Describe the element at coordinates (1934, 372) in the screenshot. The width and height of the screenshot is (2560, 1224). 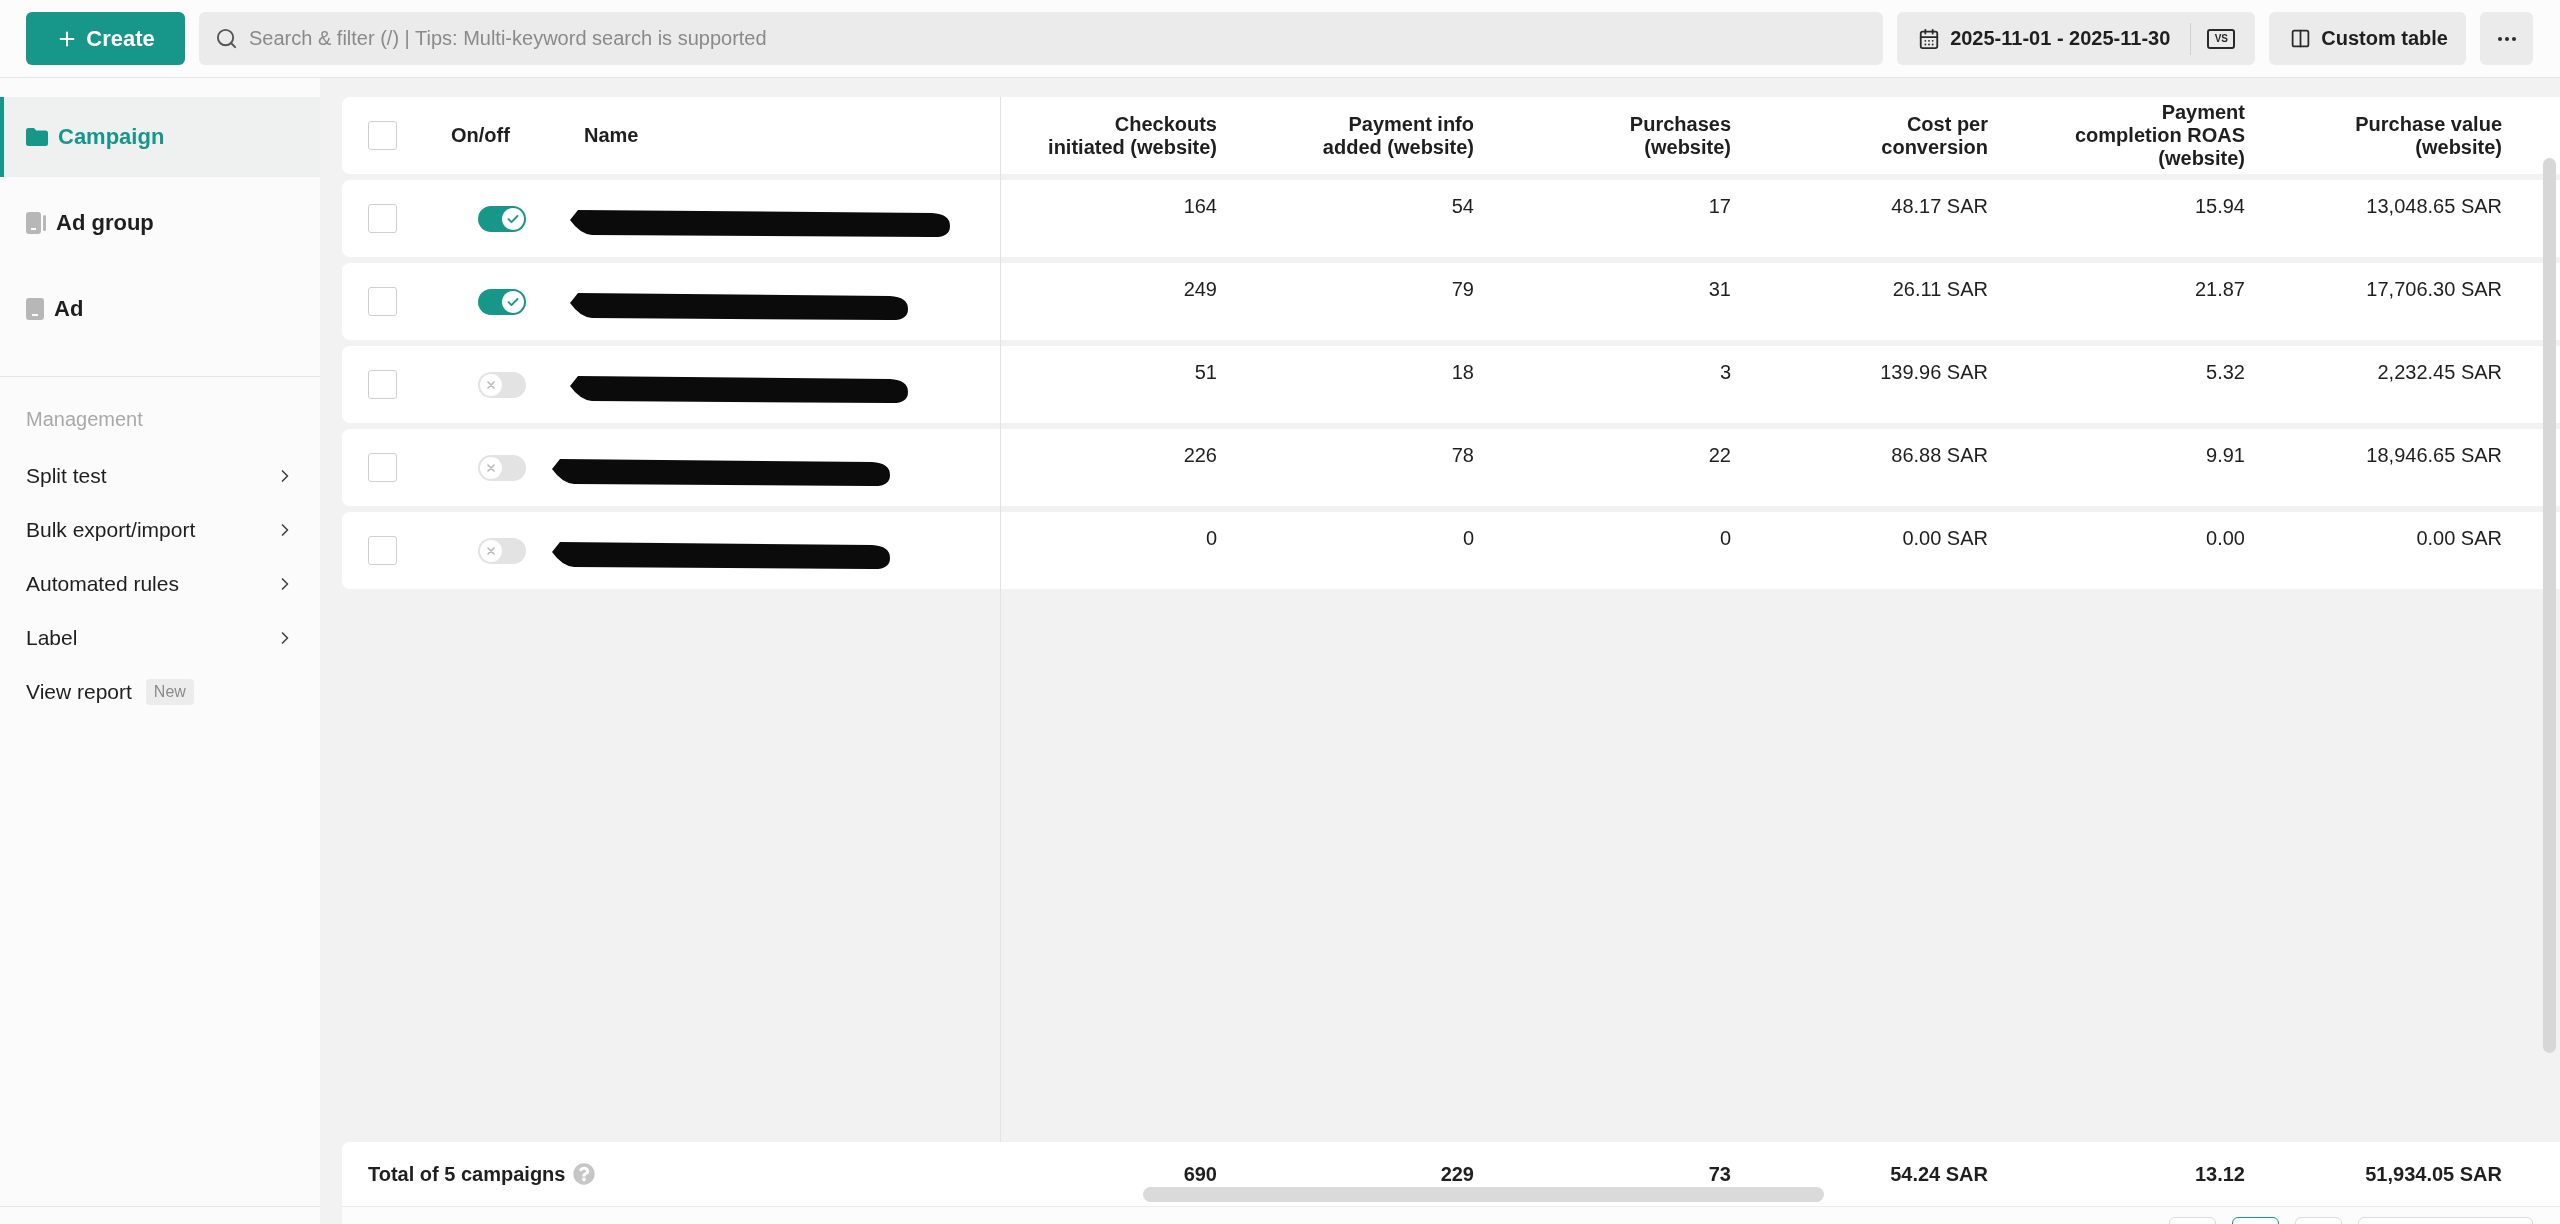
I see `table-cell-text: 139.96 SAR` at that location.